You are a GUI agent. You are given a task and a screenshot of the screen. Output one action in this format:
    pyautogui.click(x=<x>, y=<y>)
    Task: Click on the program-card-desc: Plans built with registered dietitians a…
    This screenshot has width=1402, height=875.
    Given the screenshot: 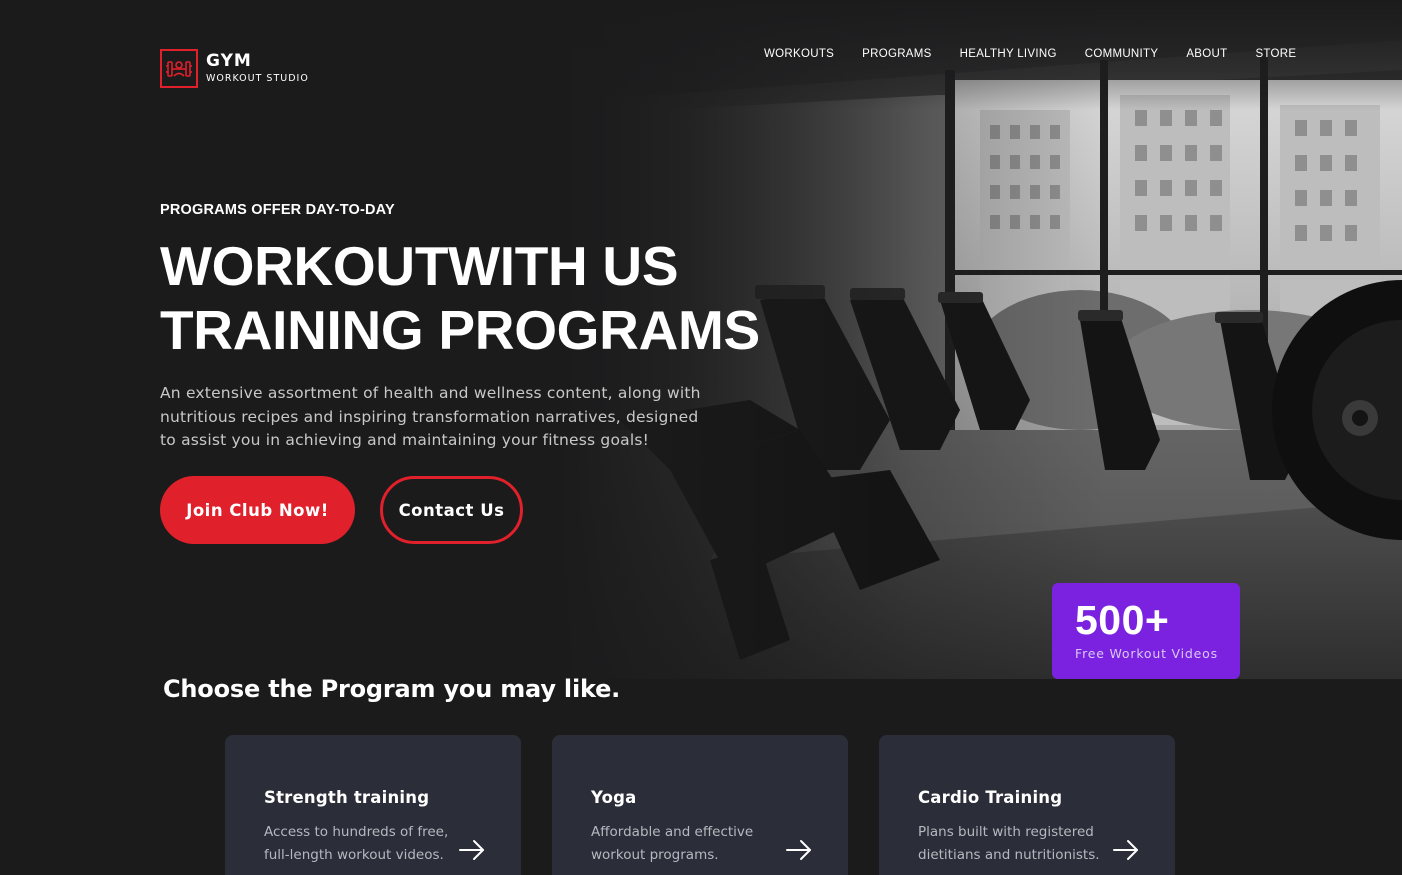 What is the action you would take?
    pyautogui.click(x=1009, y=843)
    